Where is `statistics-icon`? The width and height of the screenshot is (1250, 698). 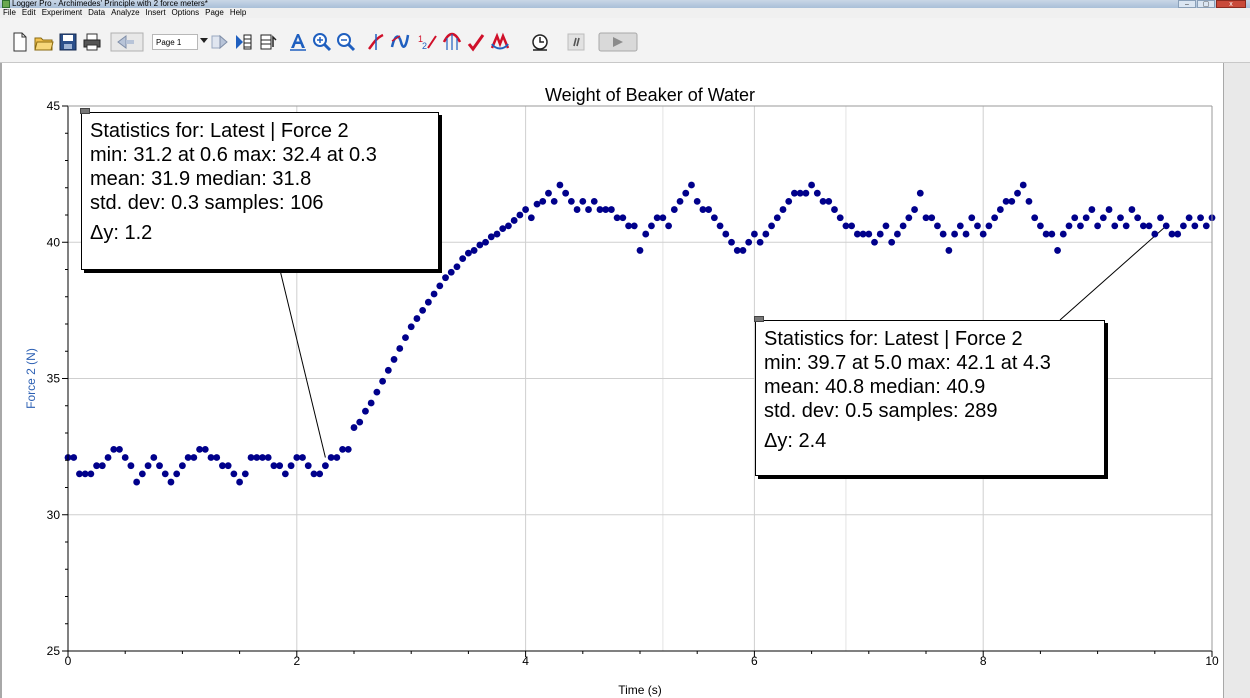 statistics-icon is located at coordinates (452, 42).